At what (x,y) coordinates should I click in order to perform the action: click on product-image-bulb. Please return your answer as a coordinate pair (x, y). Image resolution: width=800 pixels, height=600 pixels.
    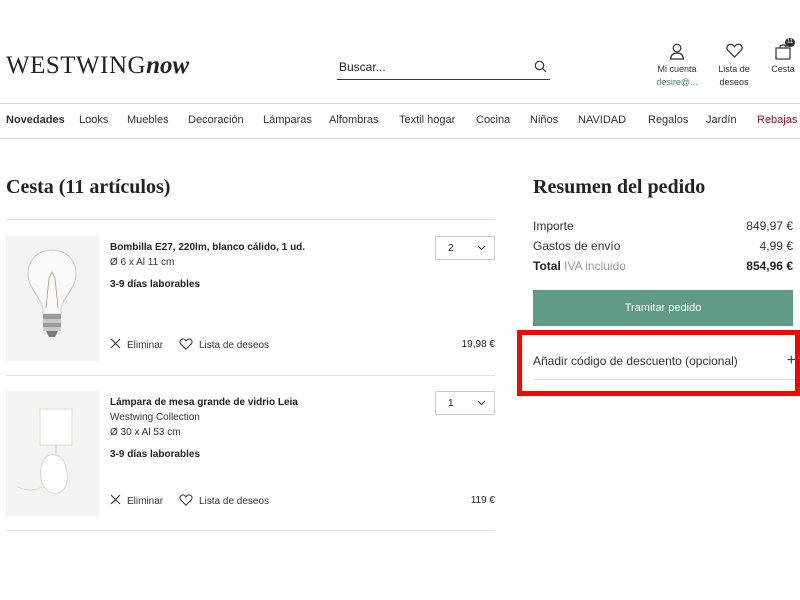
    Looking at the image, I should click on (52, 298).